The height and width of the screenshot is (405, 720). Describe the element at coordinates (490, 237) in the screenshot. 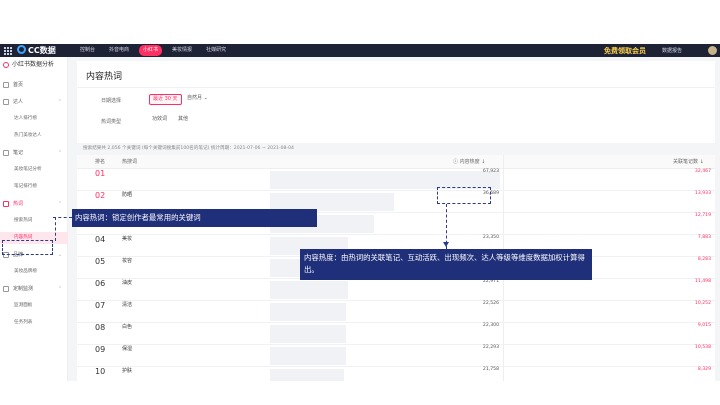

I see `heat-cell: 23,350` at that location.